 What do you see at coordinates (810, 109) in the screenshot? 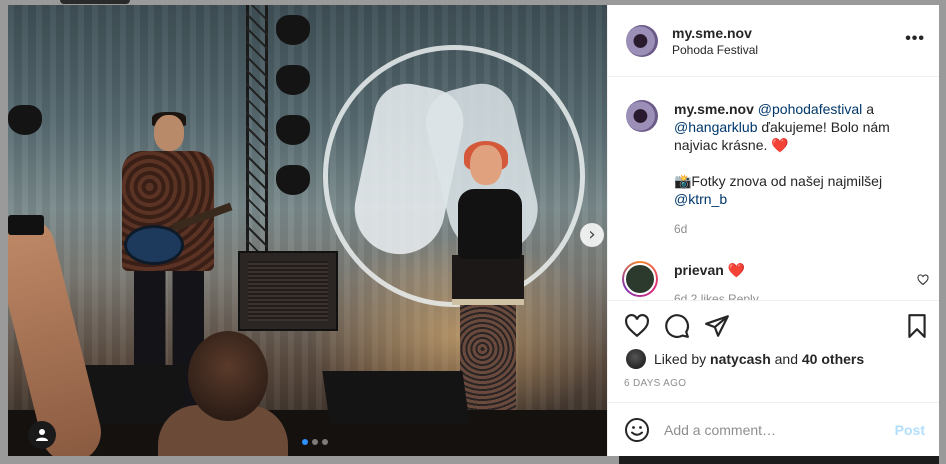
I see `mention-link: @pohodafestival` at bounding box center [810, 109].